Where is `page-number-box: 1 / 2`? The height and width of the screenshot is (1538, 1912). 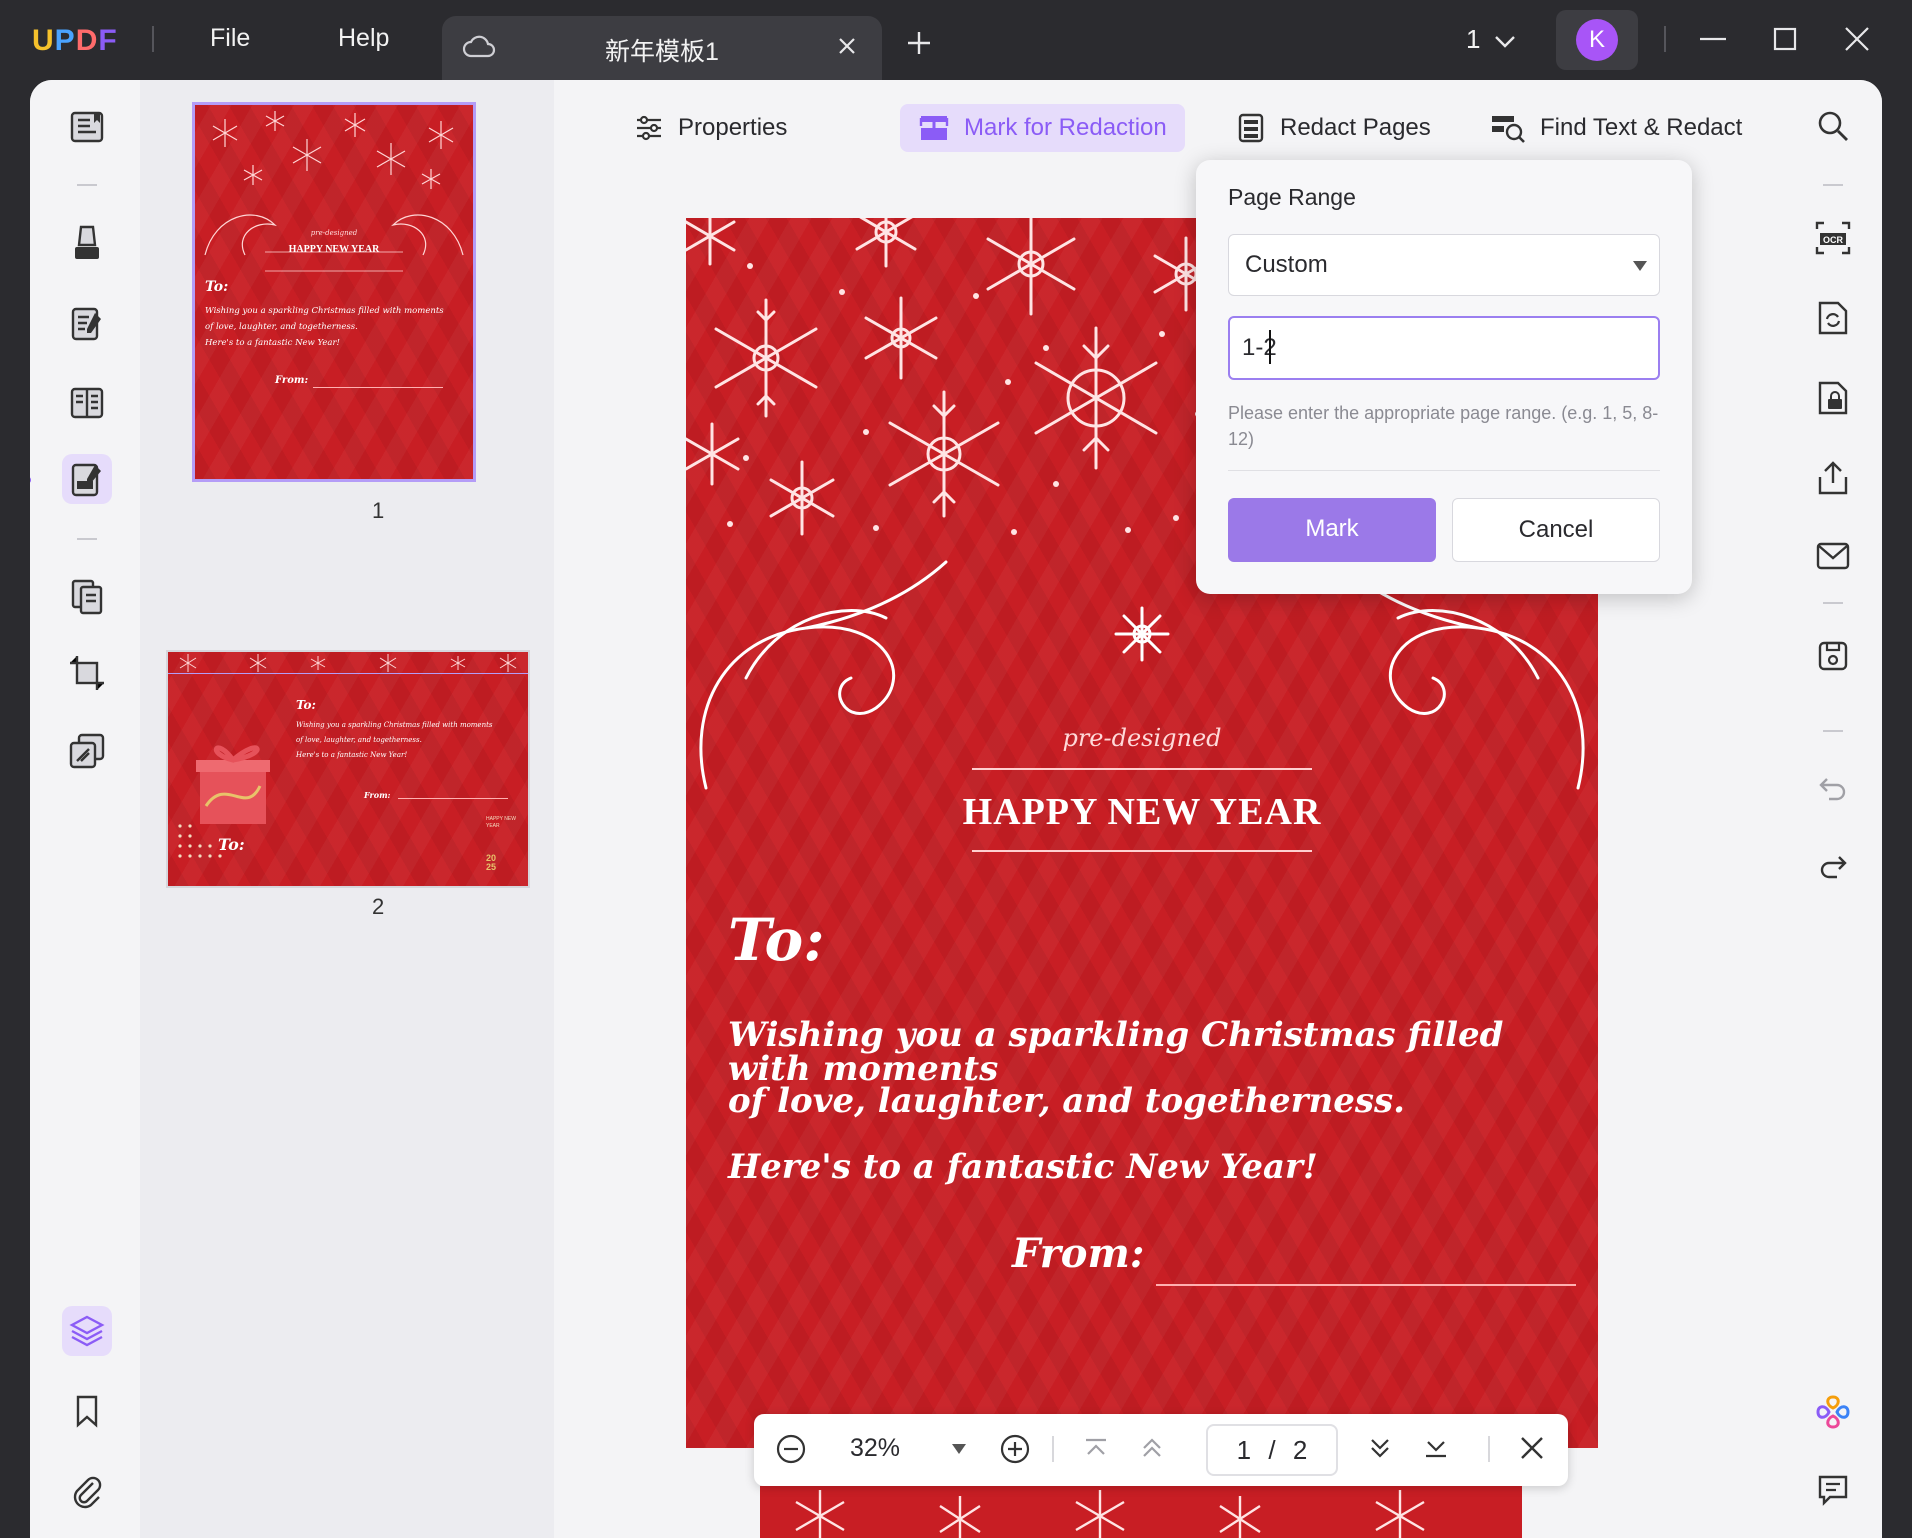 page-number-box: 1 / 2 is located at coordinates (1272, 1450).